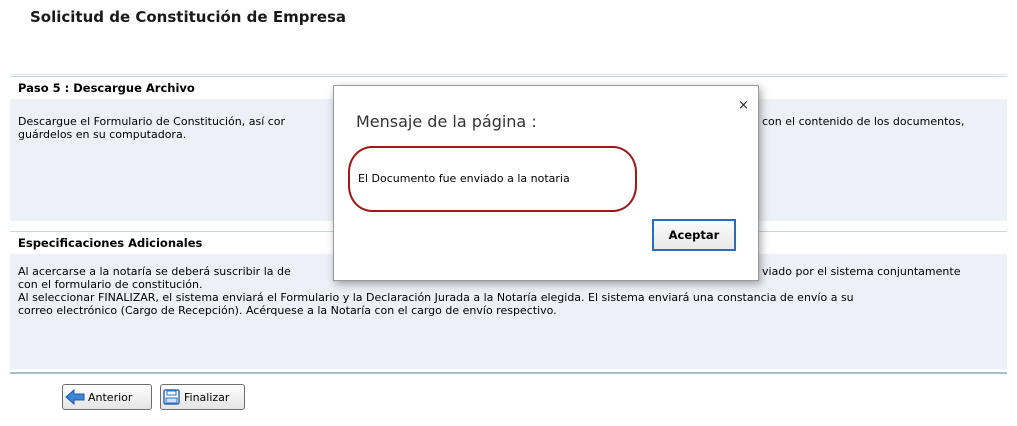  What do you see at coordinates (75, 397) in the screenshot?
I see `left-arrow-icon` at bounding box center [75, 397].